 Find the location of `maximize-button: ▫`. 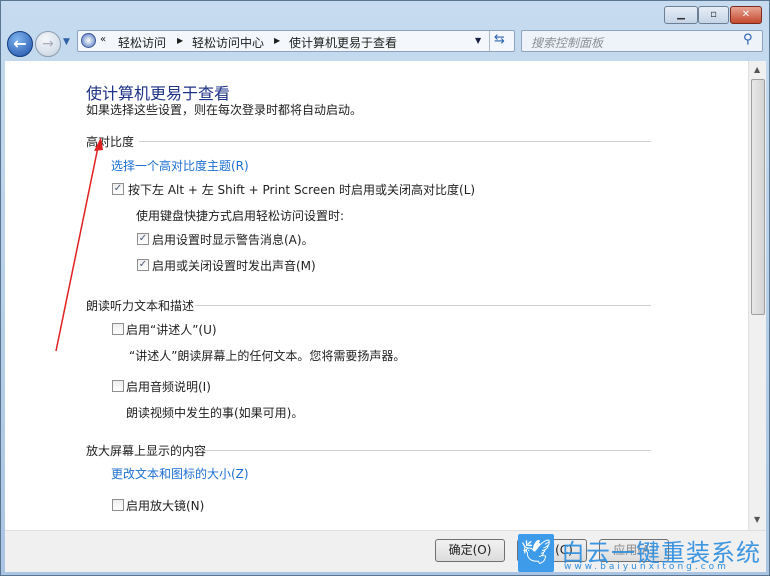

maximize-button: ▫ is located at coordinates (713, 15).